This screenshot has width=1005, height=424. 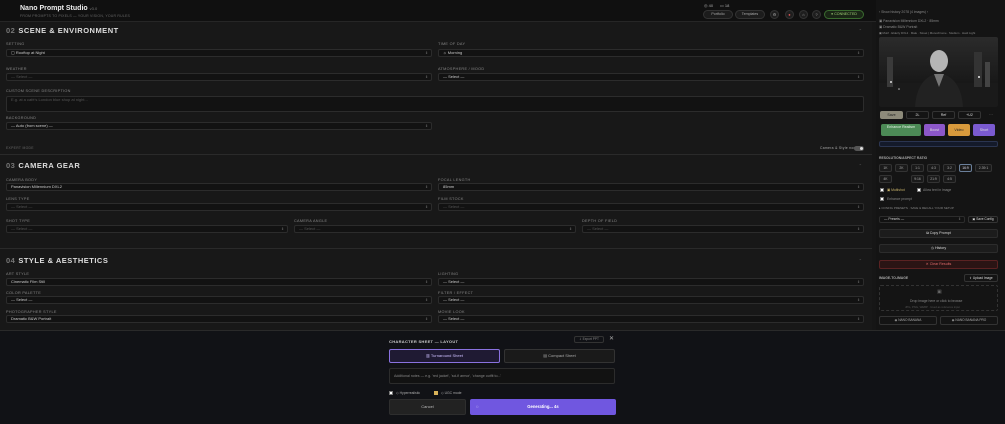 What do you see at coordinates (917, 179) in the screenshot?
I see `ratio-option: 9:16` at bounding box center [917, 179].